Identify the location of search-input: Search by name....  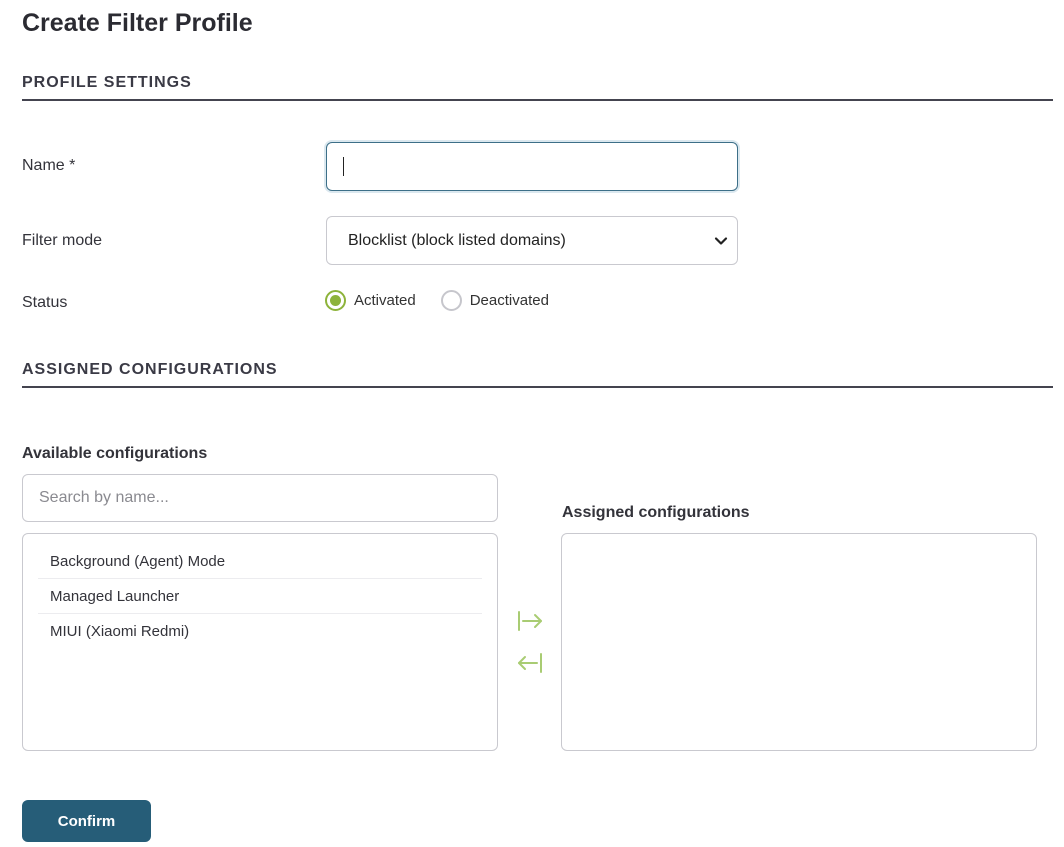
(260, 498).